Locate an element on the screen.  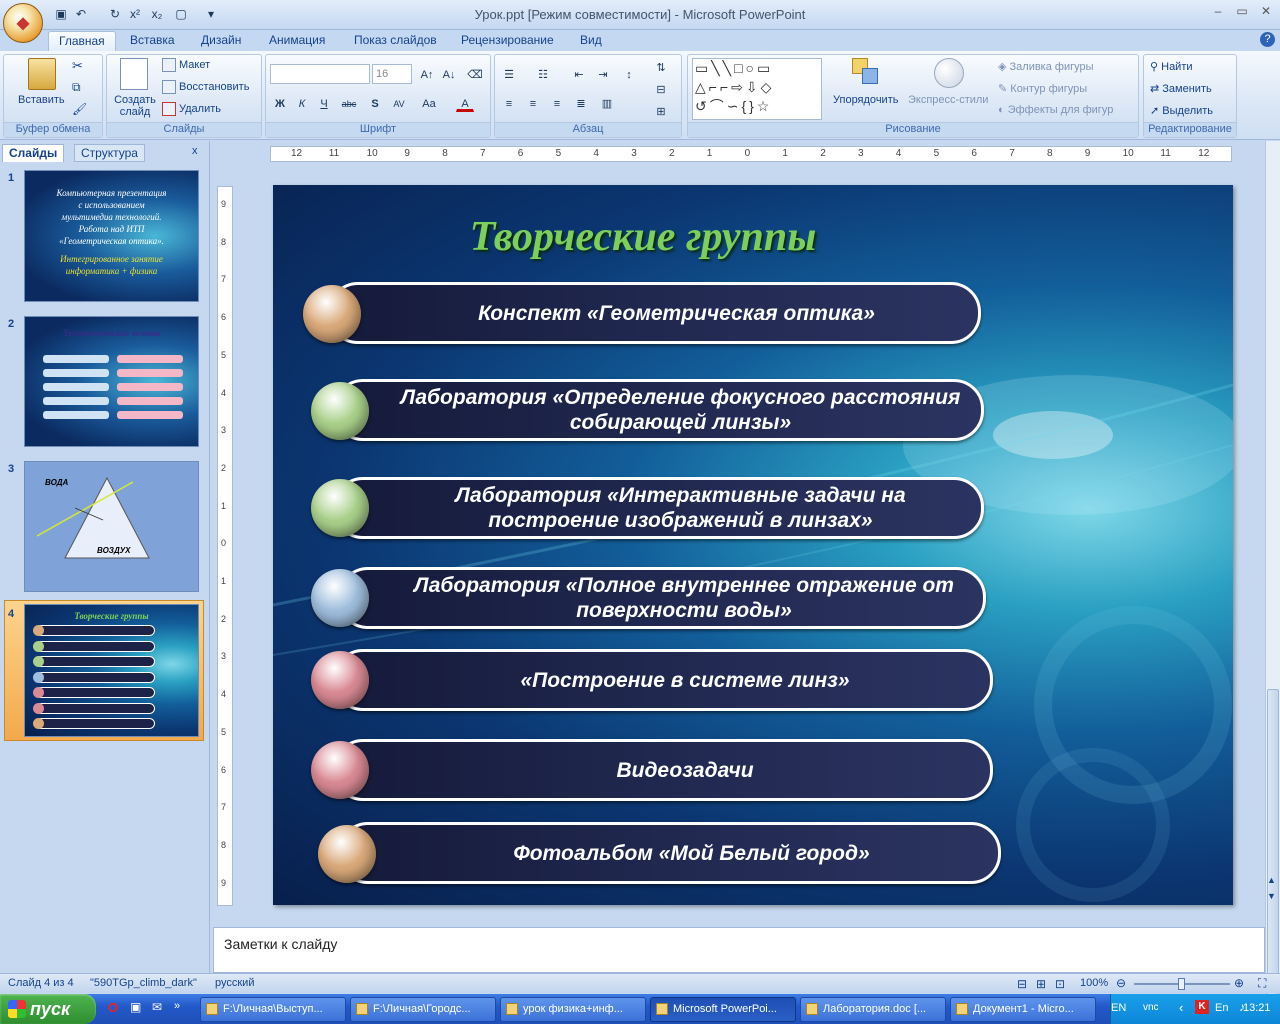
increase-indent-icon: ⇥ is located at coordinates (603, 74).